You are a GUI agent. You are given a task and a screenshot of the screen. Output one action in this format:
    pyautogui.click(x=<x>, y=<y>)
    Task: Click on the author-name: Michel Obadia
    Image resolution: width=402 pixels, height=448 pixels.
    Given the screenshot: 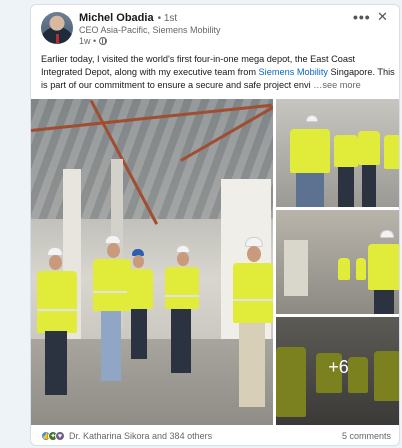 What is the action you would take?
    pyautogui.click(x=116, y=18)
    